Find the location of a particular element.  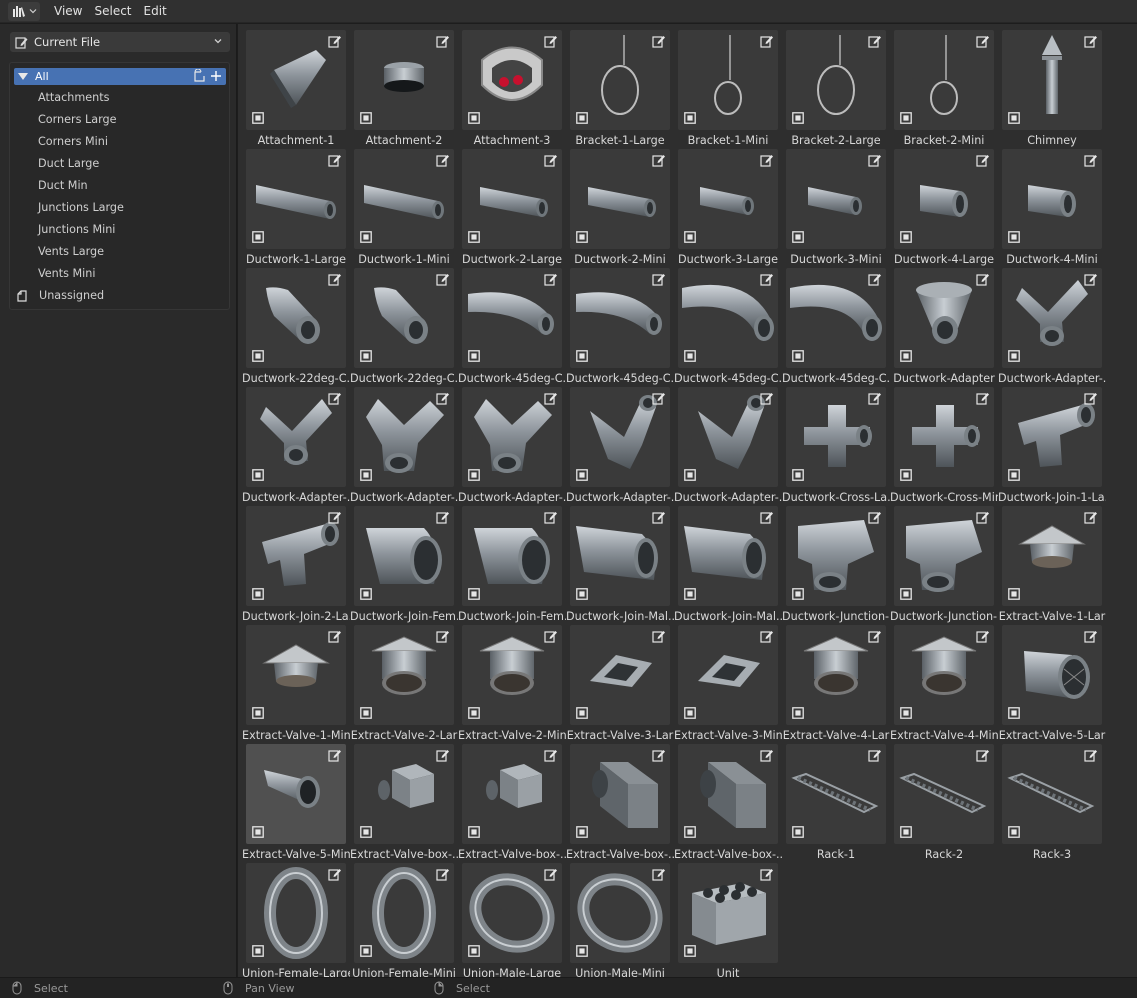

add-icon is located at coordinates (216, 76).